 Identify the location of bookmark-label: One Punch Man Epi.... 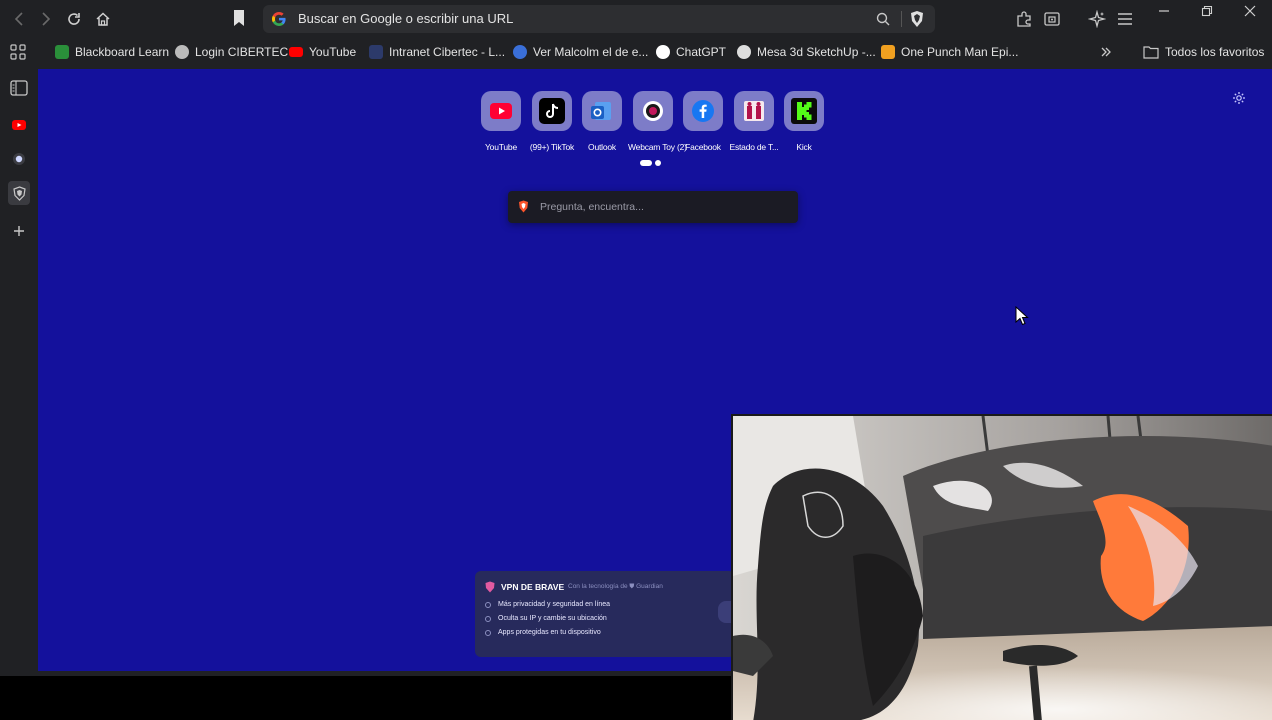
(960, 52).